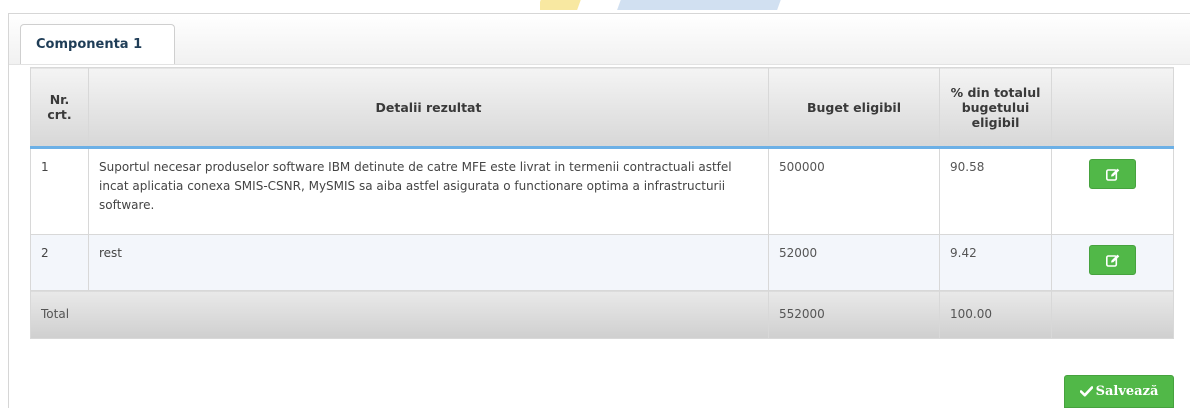 This screenshot has width=1190, height=408. What do you see at coordinates (670, 5) in the screenshot?
I see `logo-strip` at bounding box center [670, 5].